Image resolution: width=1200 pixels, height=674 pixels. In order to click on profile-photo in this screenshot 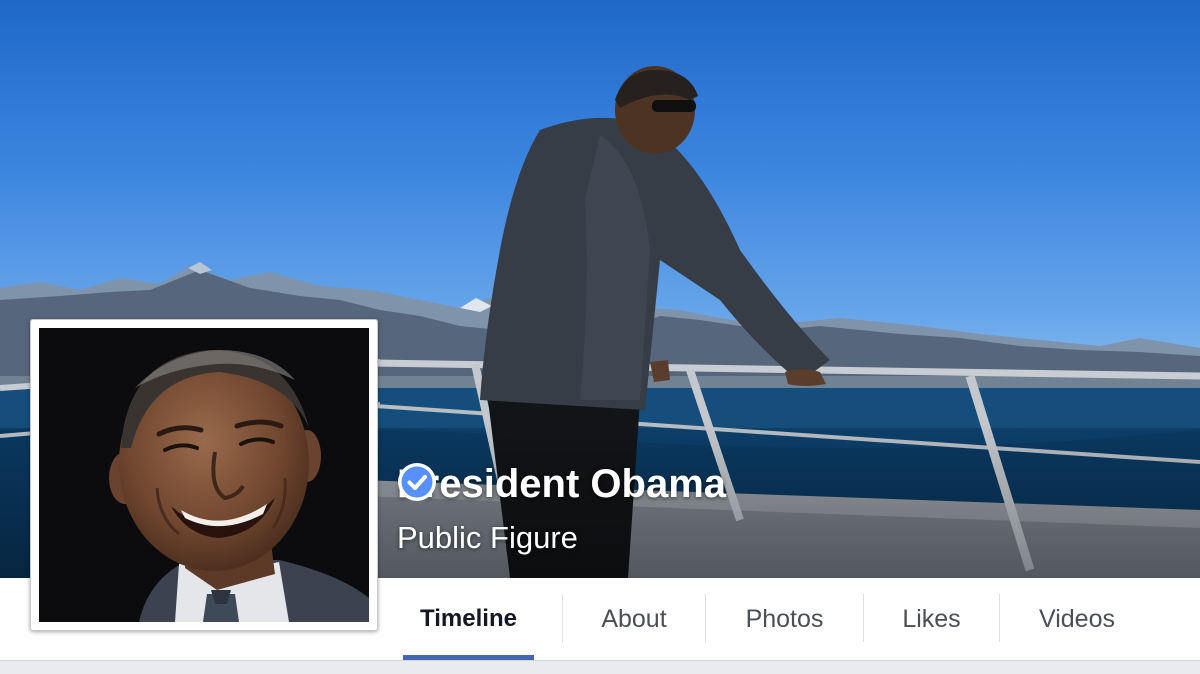, I will do `click(204, 475)`.